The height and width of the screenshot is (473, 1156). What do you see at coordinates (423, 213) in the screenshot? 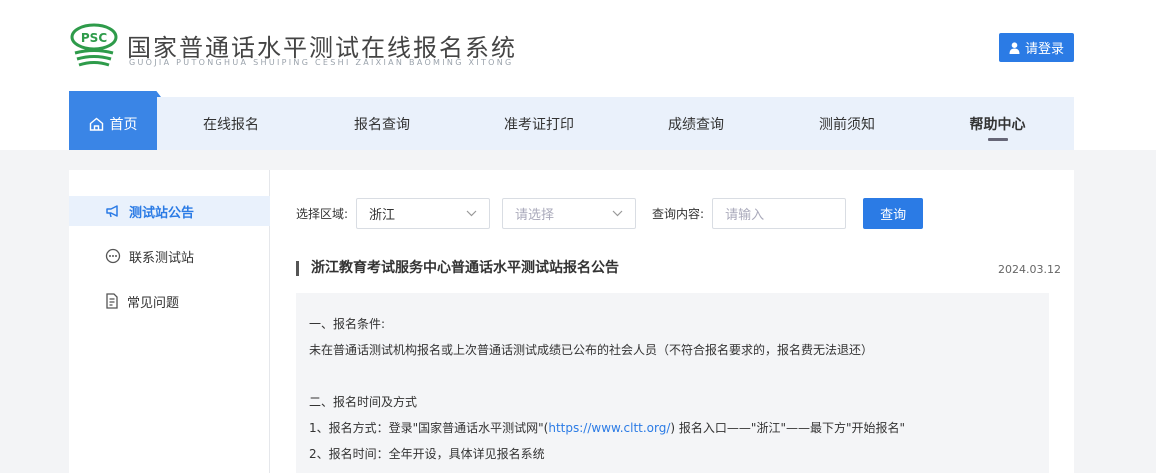
I see `region-select: 浙江` at bounding box center [423, 213].